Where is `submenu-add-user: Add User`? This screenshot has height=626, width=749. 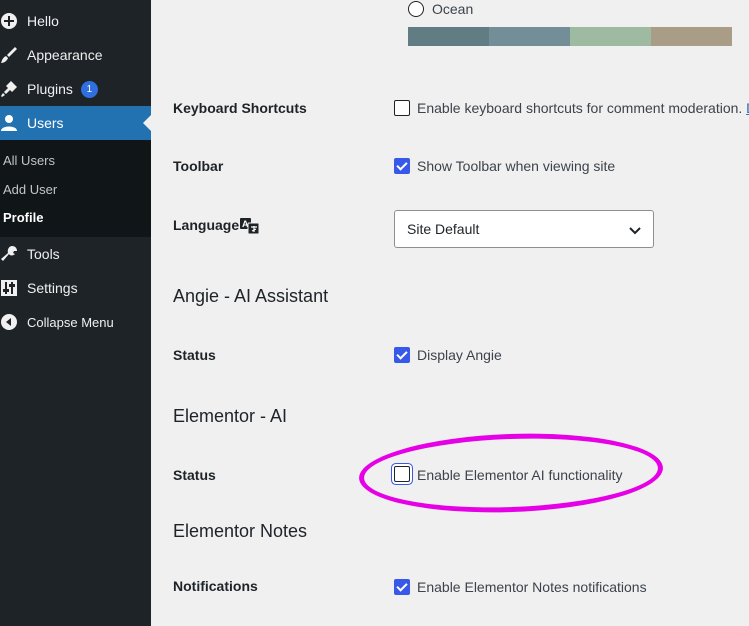
submenu-add-user: Add User is located at coordinates (30, 189).